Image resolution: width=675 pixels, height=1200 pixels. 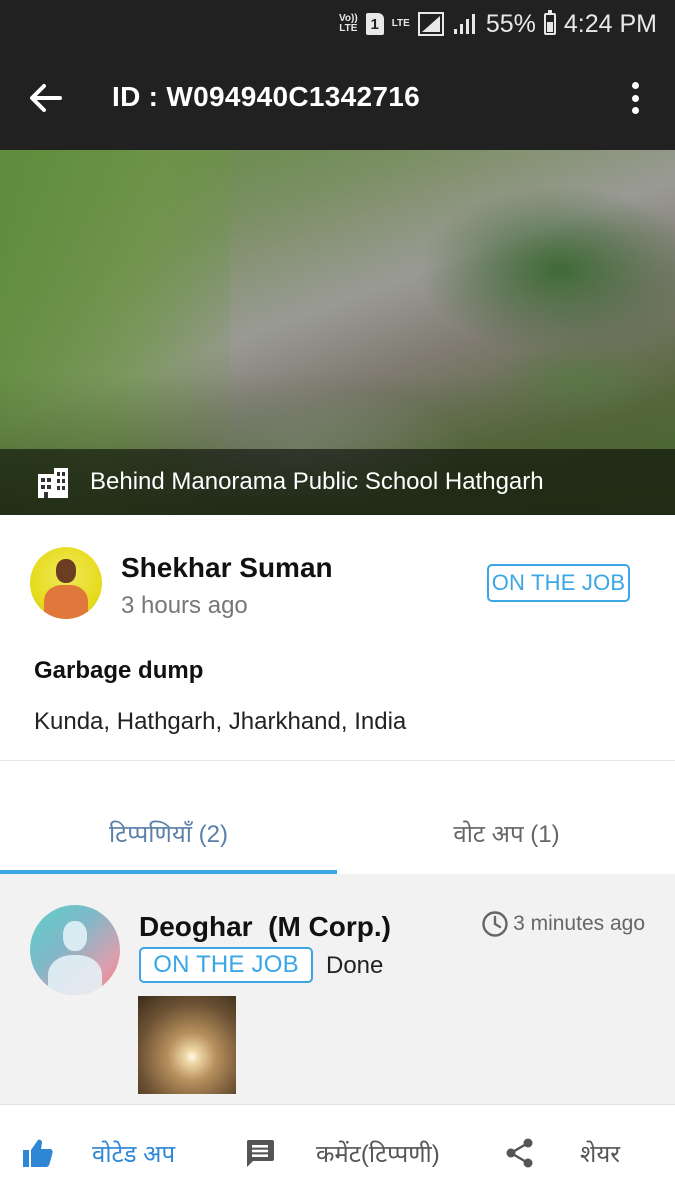 I want to click on signal-icon, so click(x=430, y=24).